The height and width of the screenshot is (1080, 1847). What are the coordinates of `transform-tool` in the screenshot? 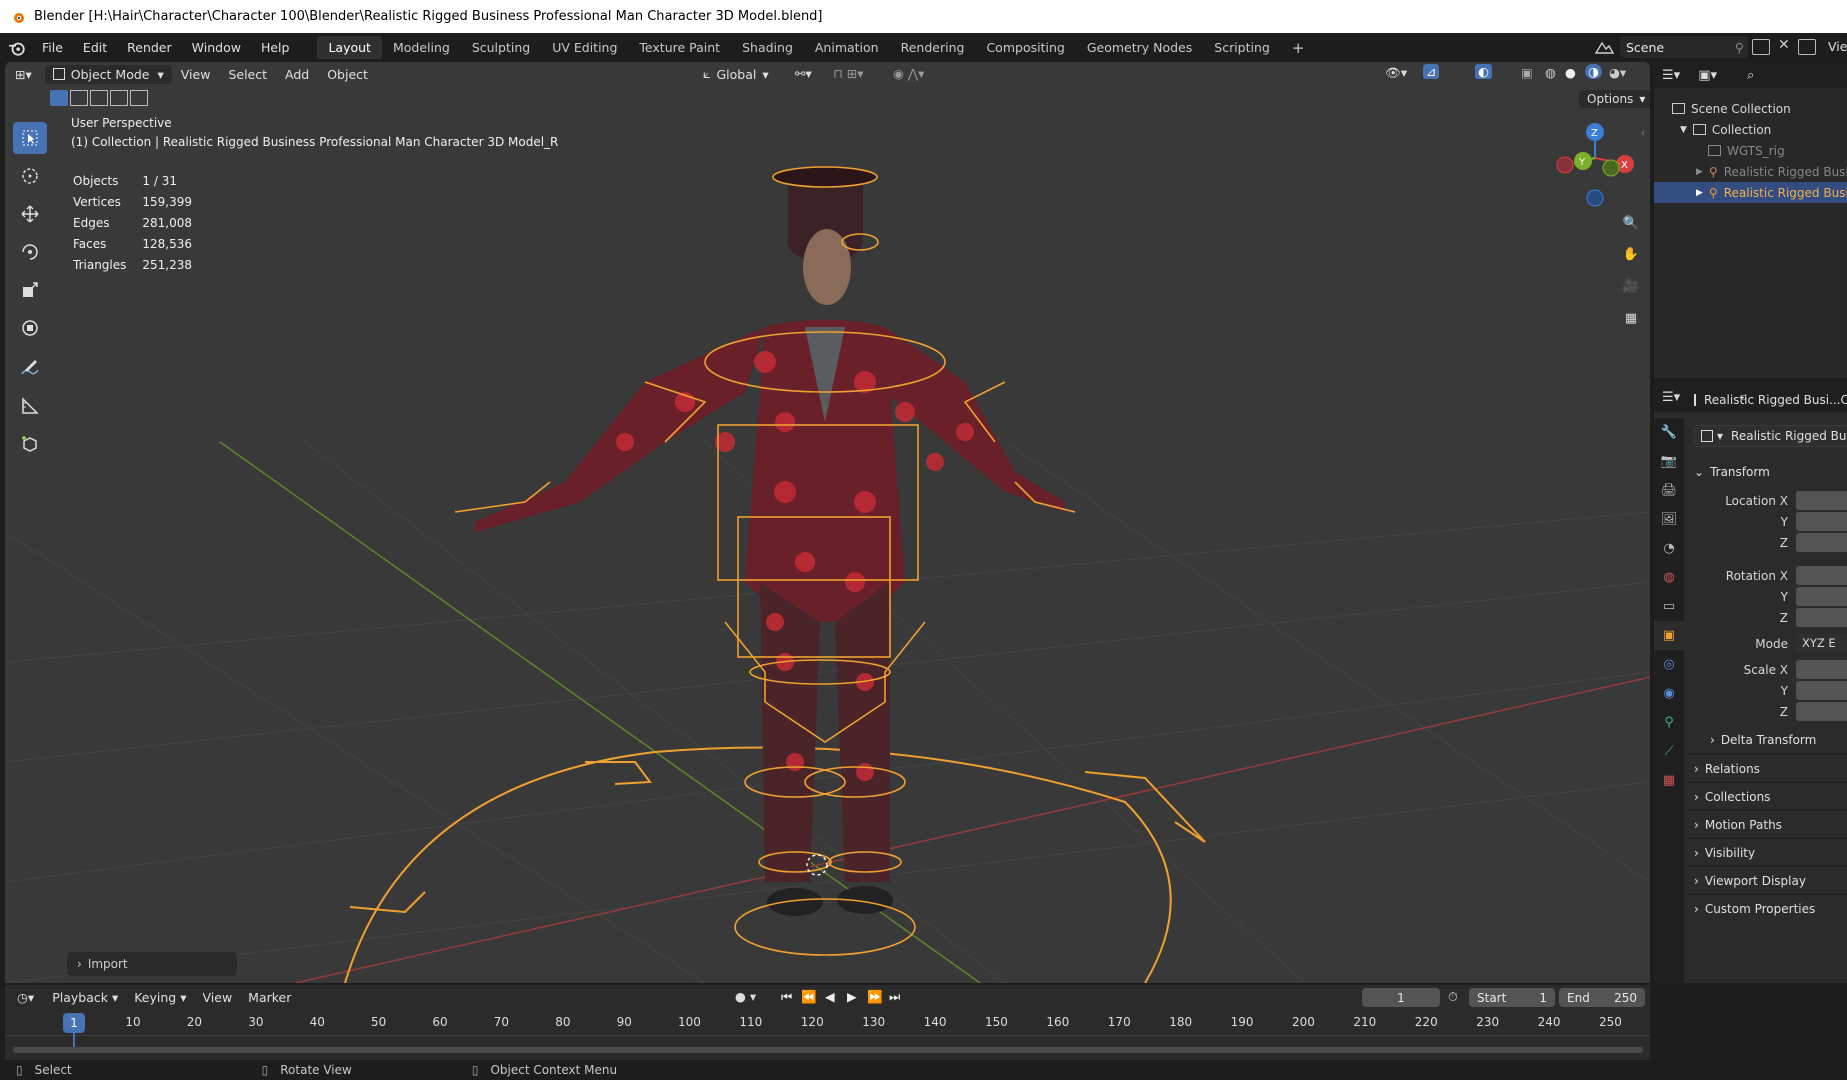 It's located at (30, 328).